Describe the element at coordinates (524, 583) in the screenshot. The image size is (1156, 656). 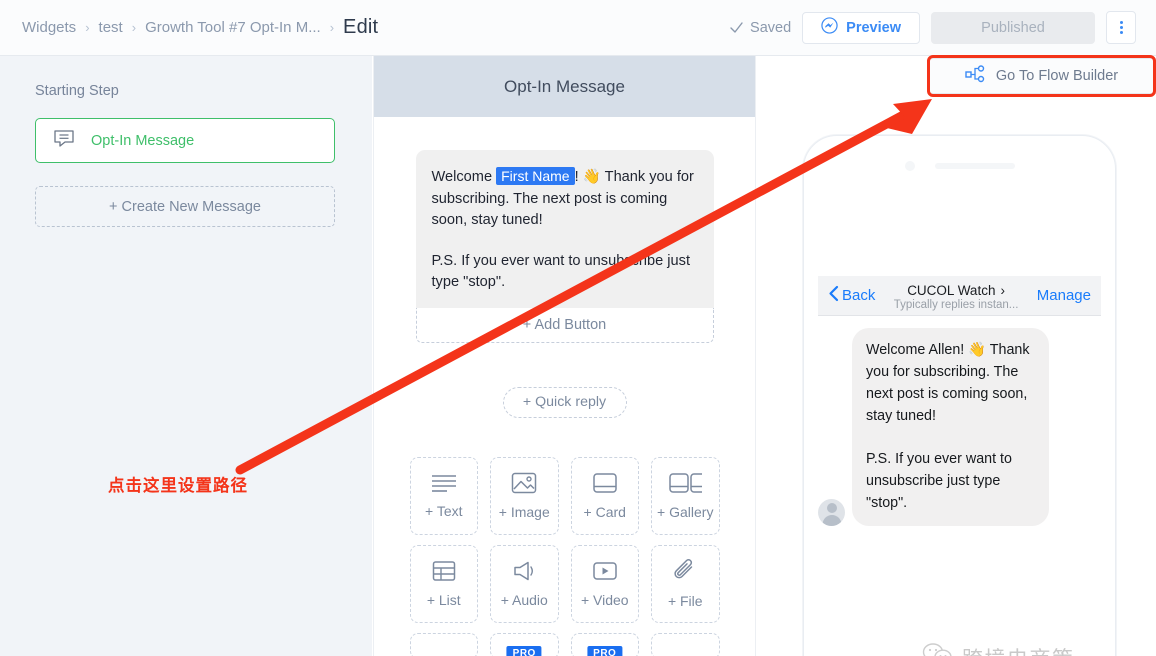
I see `add-audio-tile: + Audio` at that location.